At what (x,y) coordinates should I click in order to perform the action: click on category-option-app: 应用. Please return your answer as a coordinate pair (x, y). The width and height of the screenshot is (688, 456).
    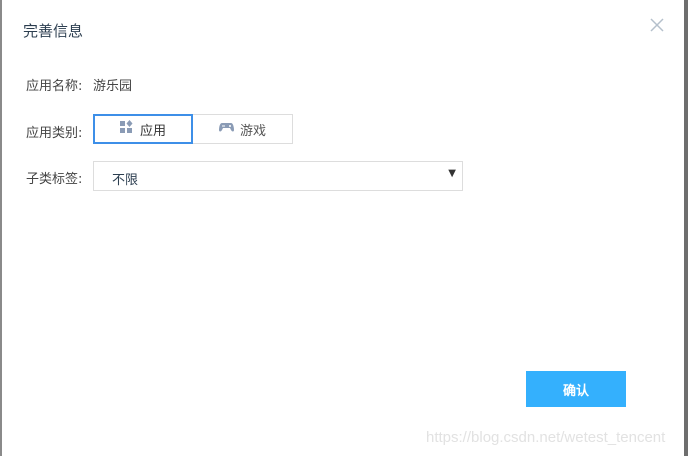
    Looking at the image, I should click on (143, 129).